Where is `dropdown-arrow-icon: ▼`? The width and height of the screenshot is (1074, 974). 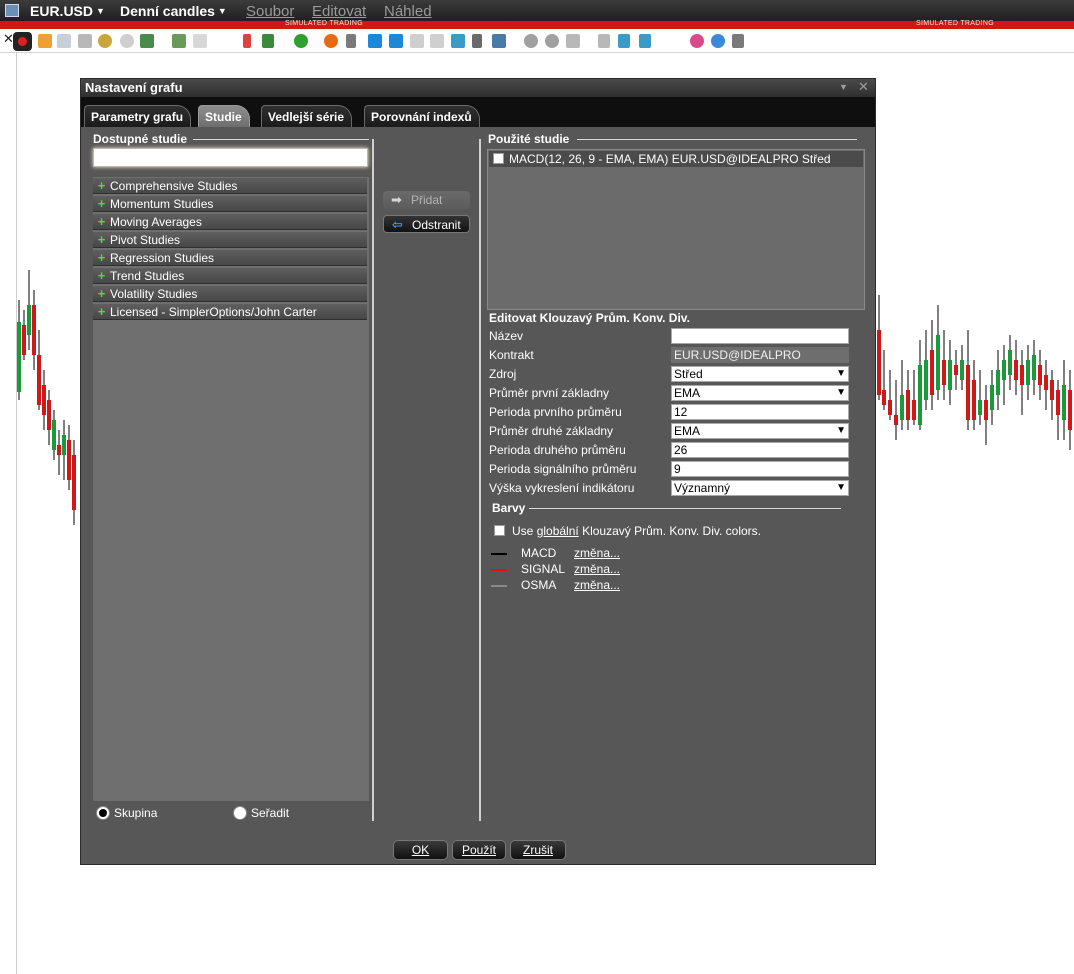
dropdown-arrow-icon: ▼ is located at coordinates (841, 430).